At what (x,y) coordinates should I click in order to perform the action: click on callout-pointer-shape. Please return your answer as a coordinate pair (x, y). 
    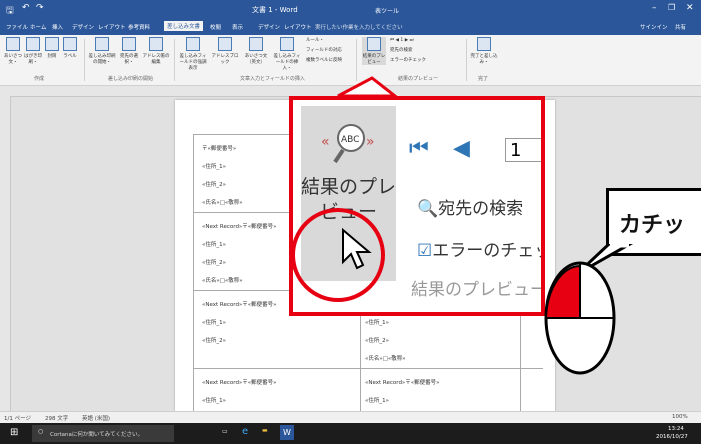
    Looking at the image, I should click on (368, 87).